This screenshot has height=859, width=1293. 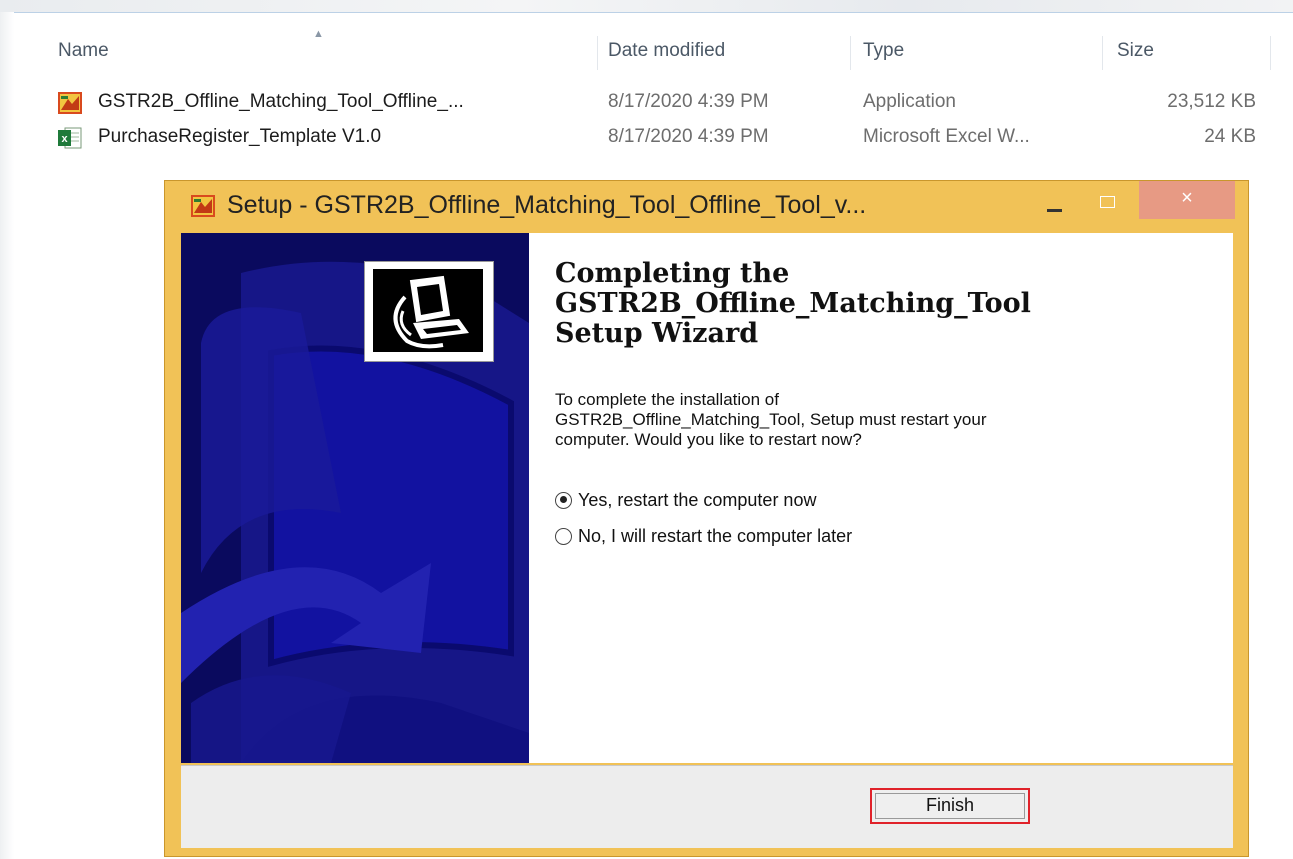 I want to click on file-type: Application, so click(x=909, y=101).